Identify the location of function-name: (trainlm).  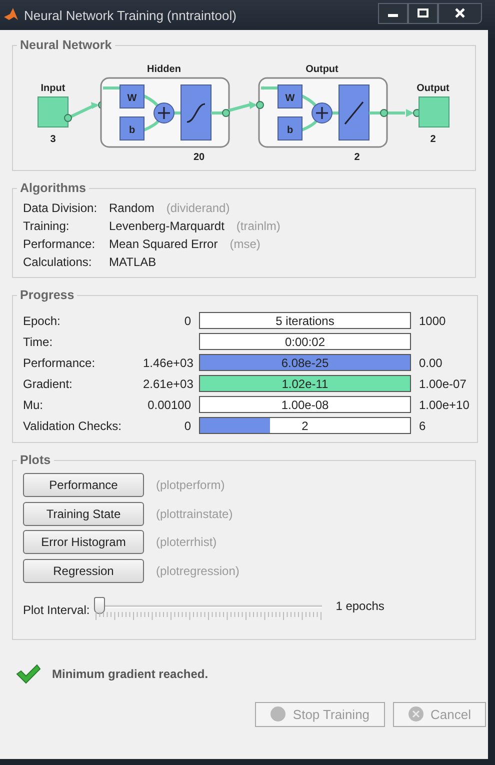
(258, 226).